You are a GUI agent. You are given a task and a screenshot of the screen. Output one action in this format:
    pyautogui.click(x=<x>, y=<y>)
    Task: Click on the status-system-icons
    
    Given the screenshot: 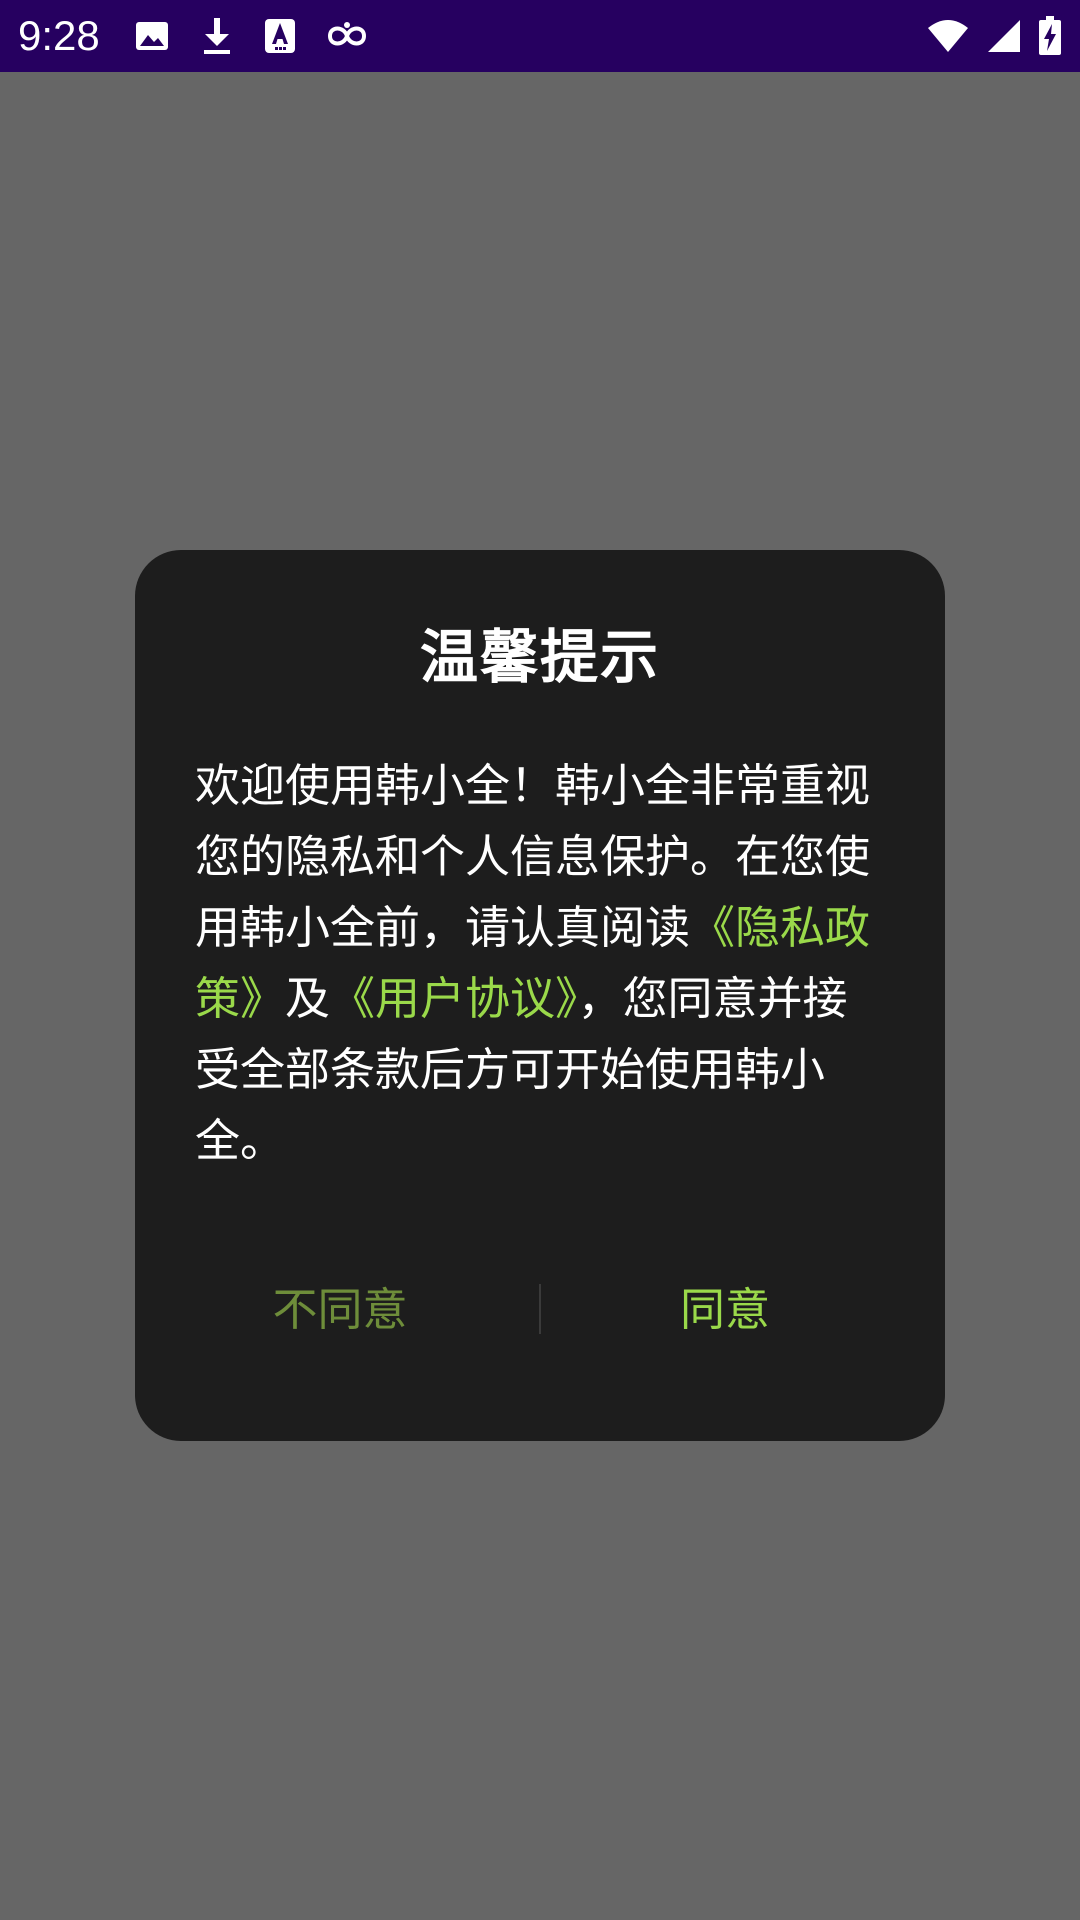 What is the action you would take?
    pyautogui.click(x=994, y=36)
    